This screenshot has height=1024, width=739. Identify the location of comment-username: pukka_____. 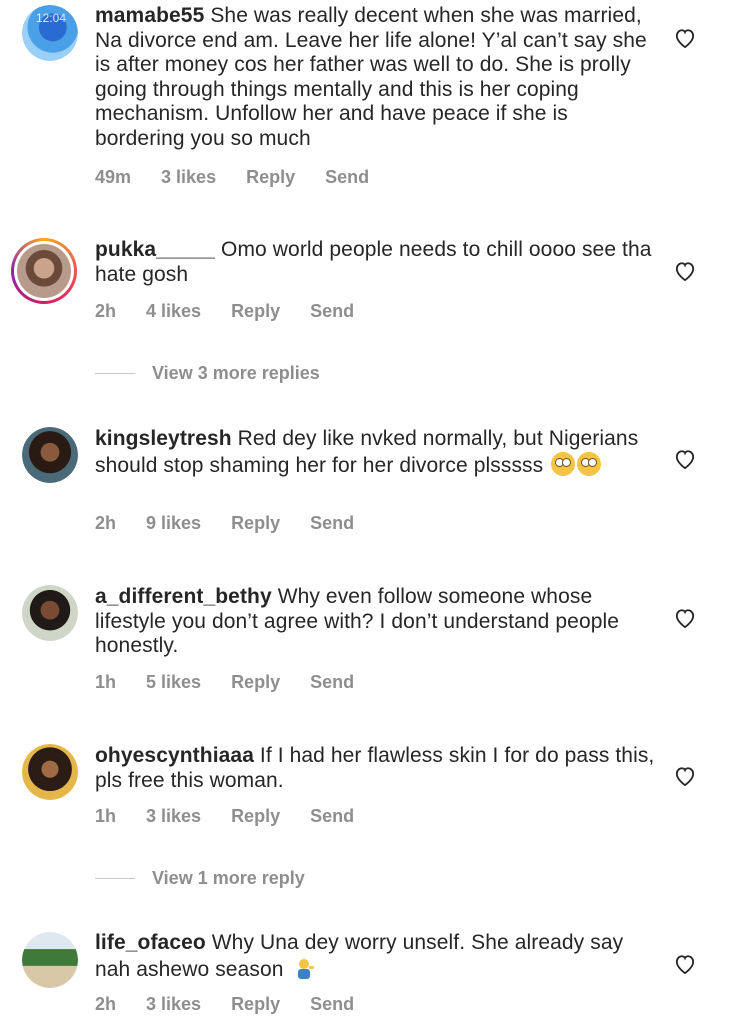
(155, 249).